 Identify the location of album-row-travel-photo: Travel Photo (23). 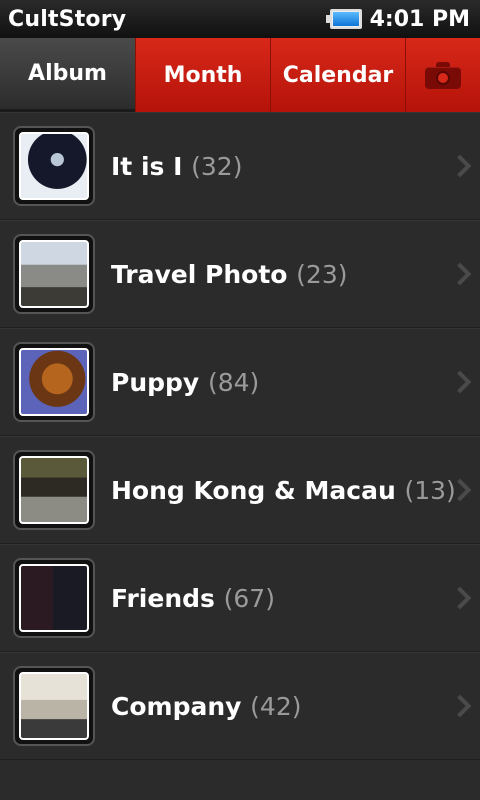
(240, 274).